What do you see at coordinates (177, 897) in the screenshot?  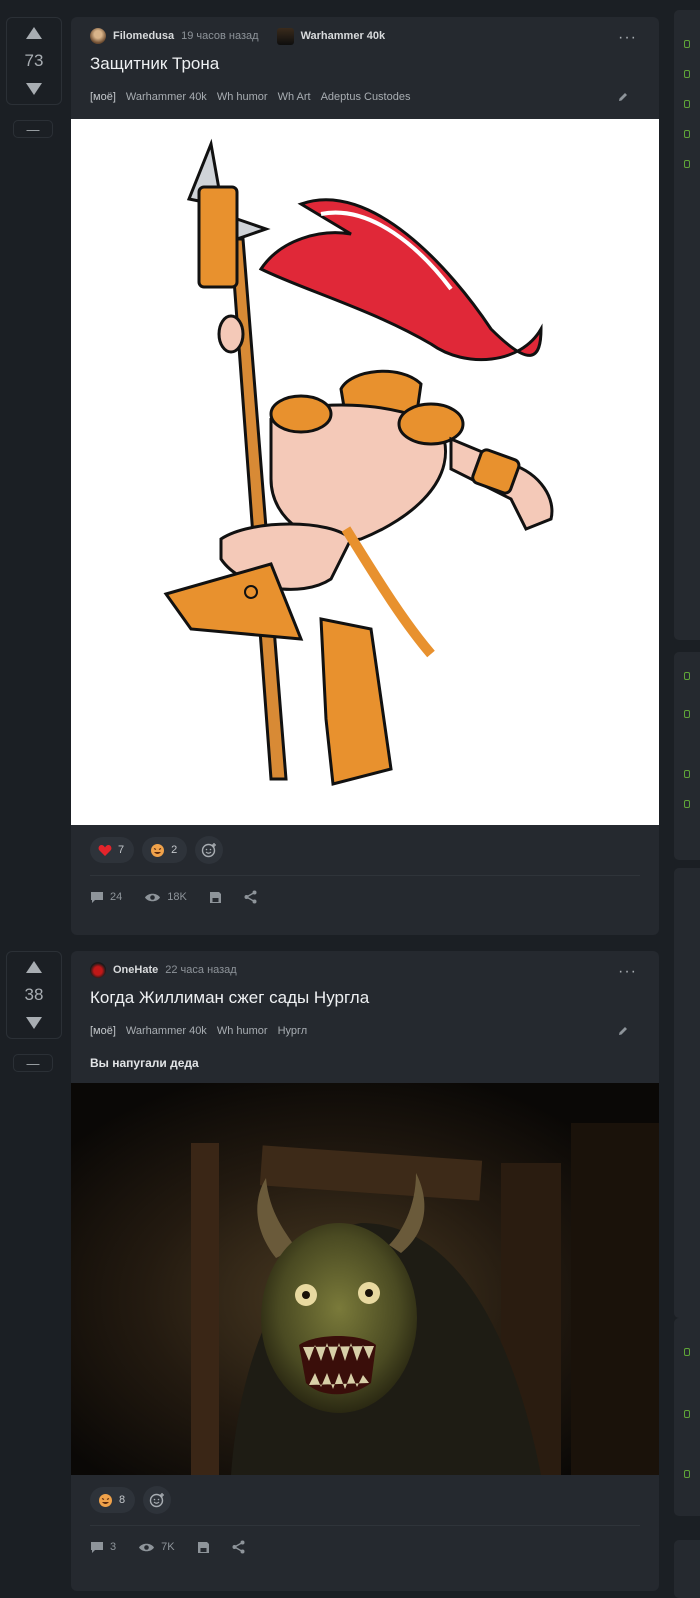 I see `views-count: 18K` at bounding box center [177, 897].